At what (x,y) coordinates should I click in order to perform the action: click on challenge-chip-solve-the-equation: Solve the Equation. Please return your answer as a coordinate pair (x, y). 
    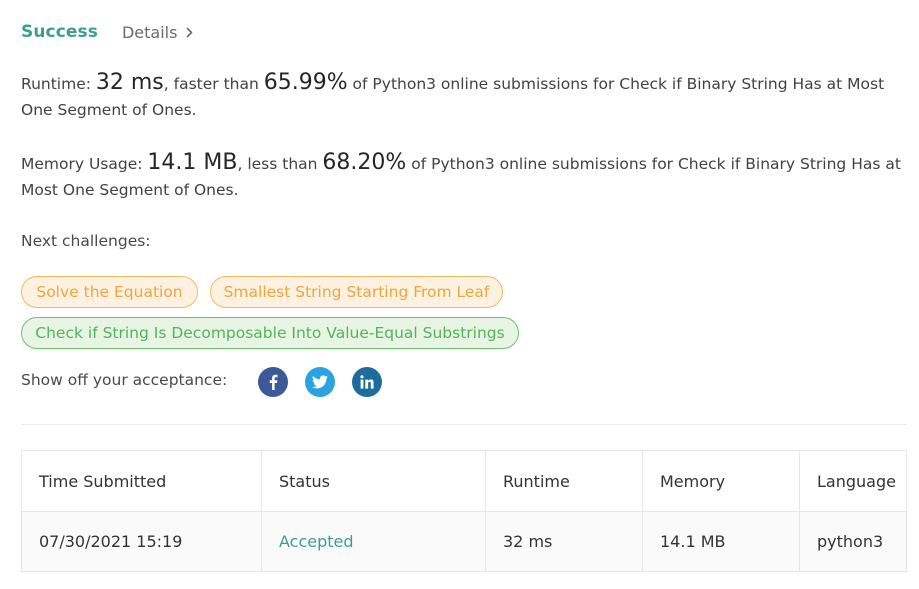
    Looking at the image, I should click on (109, 292).